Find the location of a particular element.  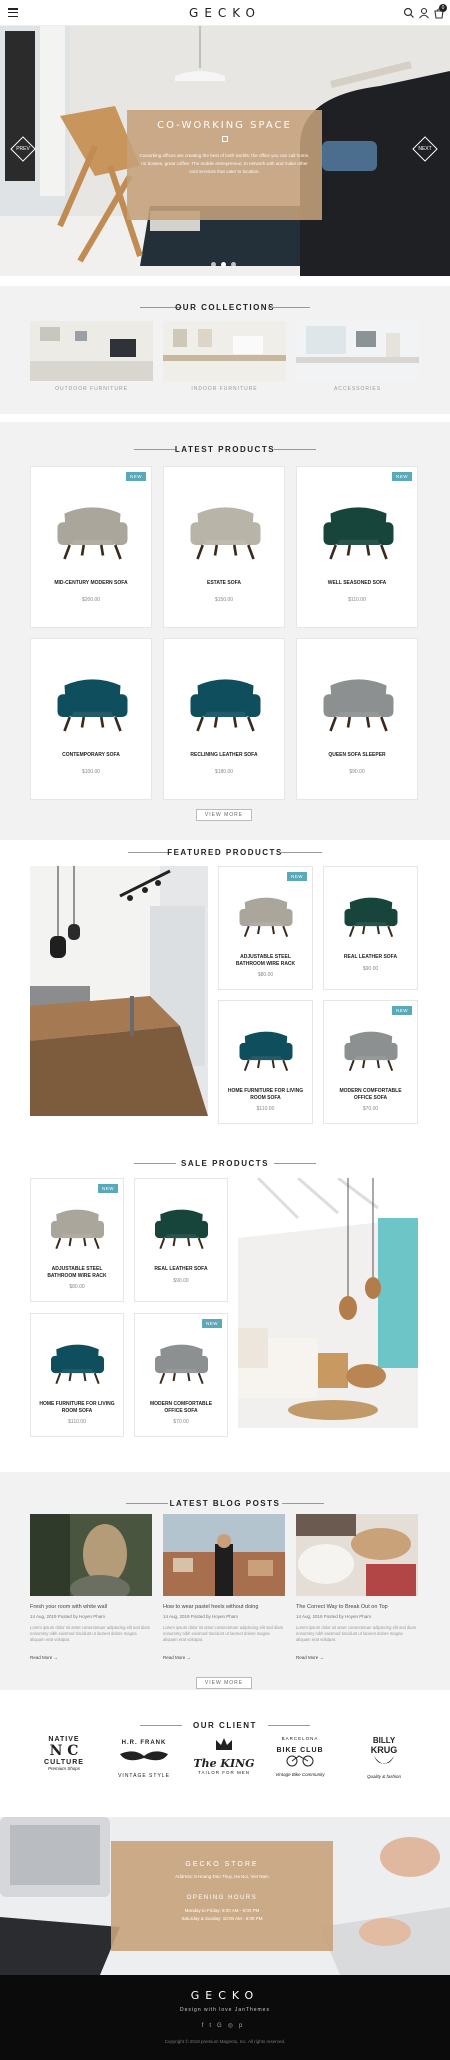

cart-count-badge: 0 is located at coordinates (443, 8).